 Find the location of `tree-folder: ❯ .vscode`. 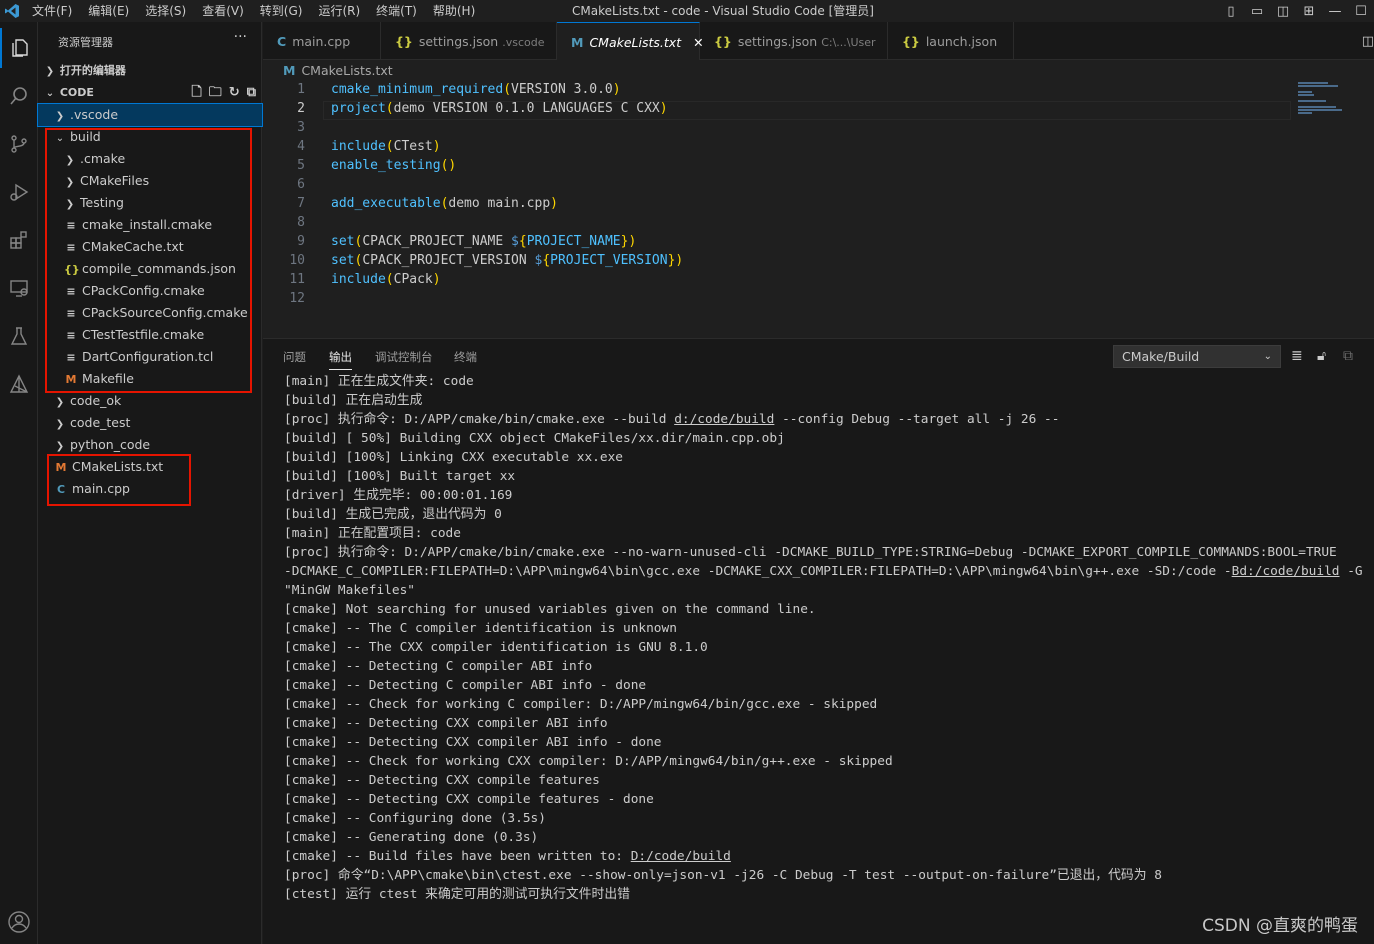

tree-folder: ❯ .vscode is located at coordinates (150, 115).